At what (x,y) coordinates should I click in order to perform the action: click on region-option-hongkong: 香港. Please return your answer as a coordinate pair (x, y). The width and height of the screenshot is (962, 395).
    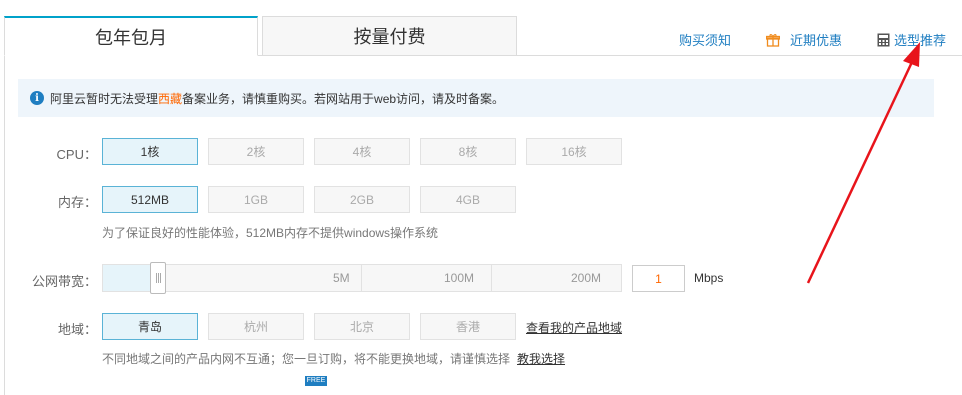
    Looking at the image, I should click on (468, 326).